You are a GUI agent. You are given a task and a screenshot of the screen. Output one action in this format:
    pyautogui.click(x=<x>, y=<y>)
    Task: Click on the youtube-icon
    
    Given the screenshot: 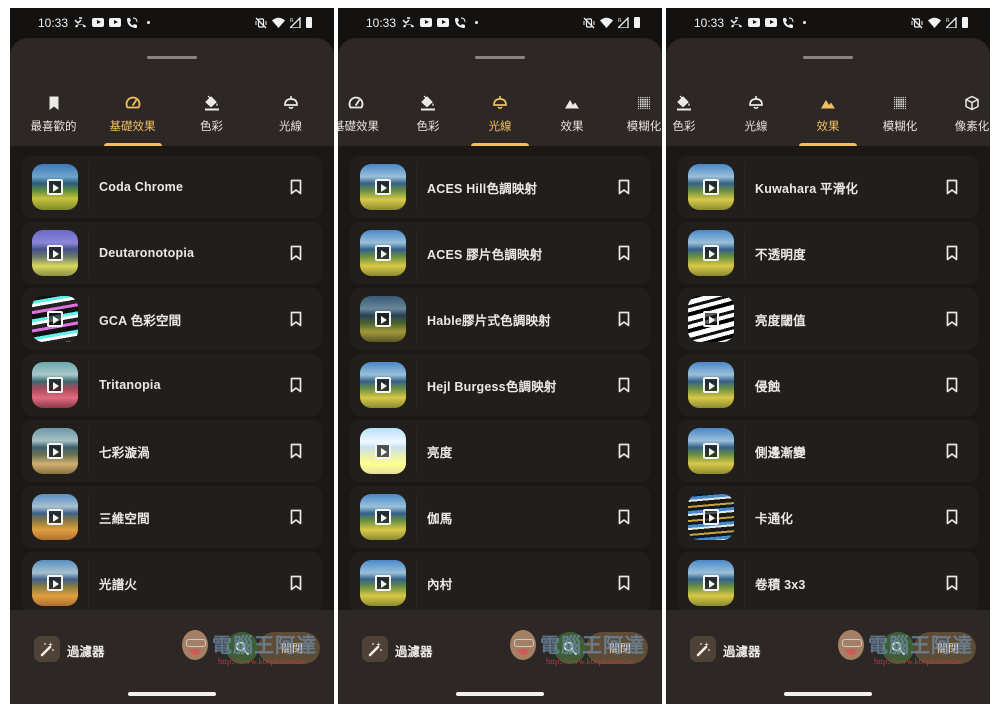 What is the action you would take?
    pyautogui.click(x=771, y=22)
    